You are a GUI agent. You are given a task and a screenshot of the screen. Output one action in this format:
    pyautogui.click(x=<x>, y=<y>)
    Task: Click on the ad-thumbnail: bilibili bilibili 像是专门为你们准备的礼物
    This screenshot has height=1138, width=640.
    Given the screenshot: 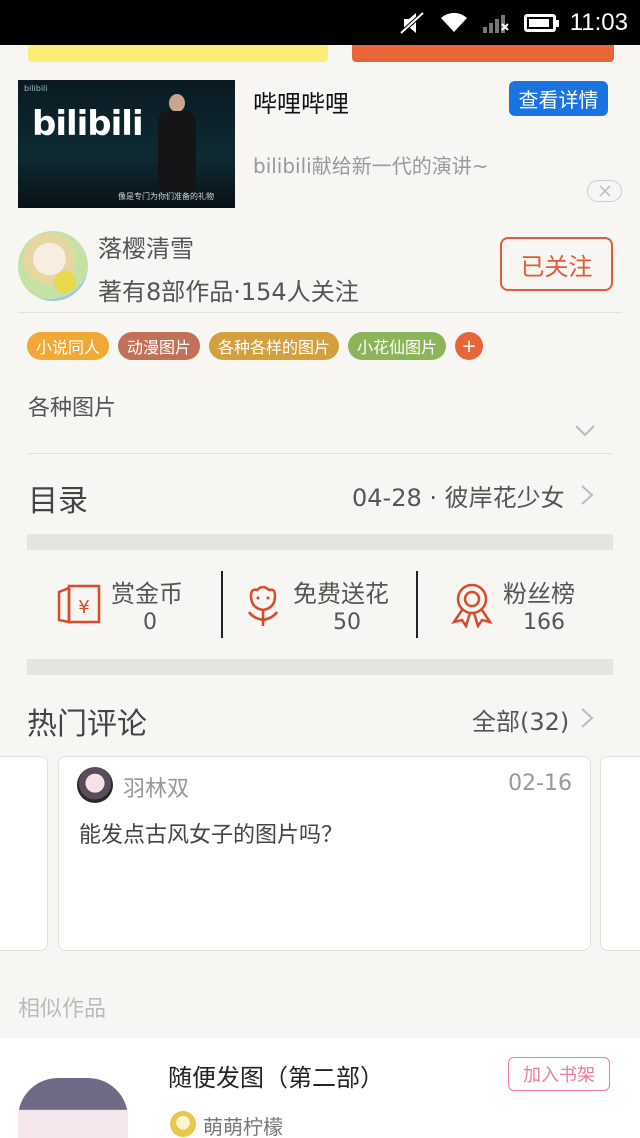 What is the action you would take?
    pyautogui.click(x=126, y=144)
    